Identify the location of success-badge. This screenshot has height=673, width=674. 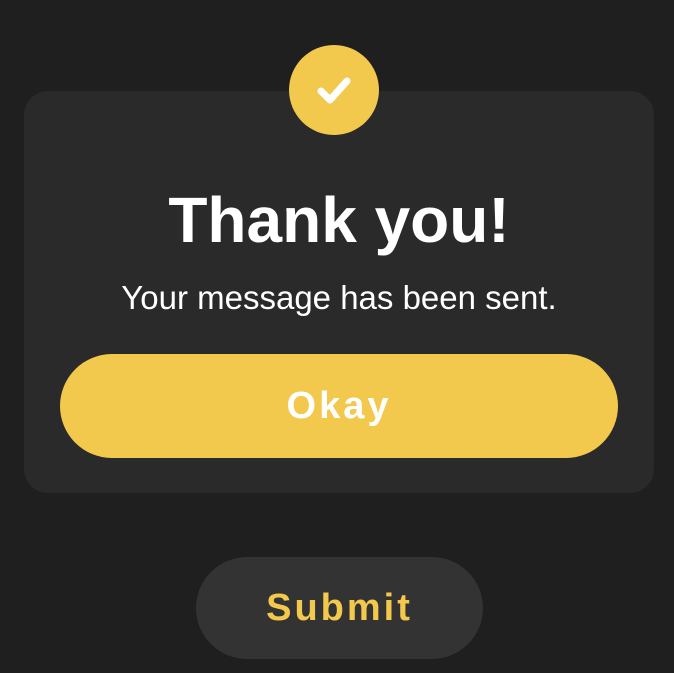
(334, 90).